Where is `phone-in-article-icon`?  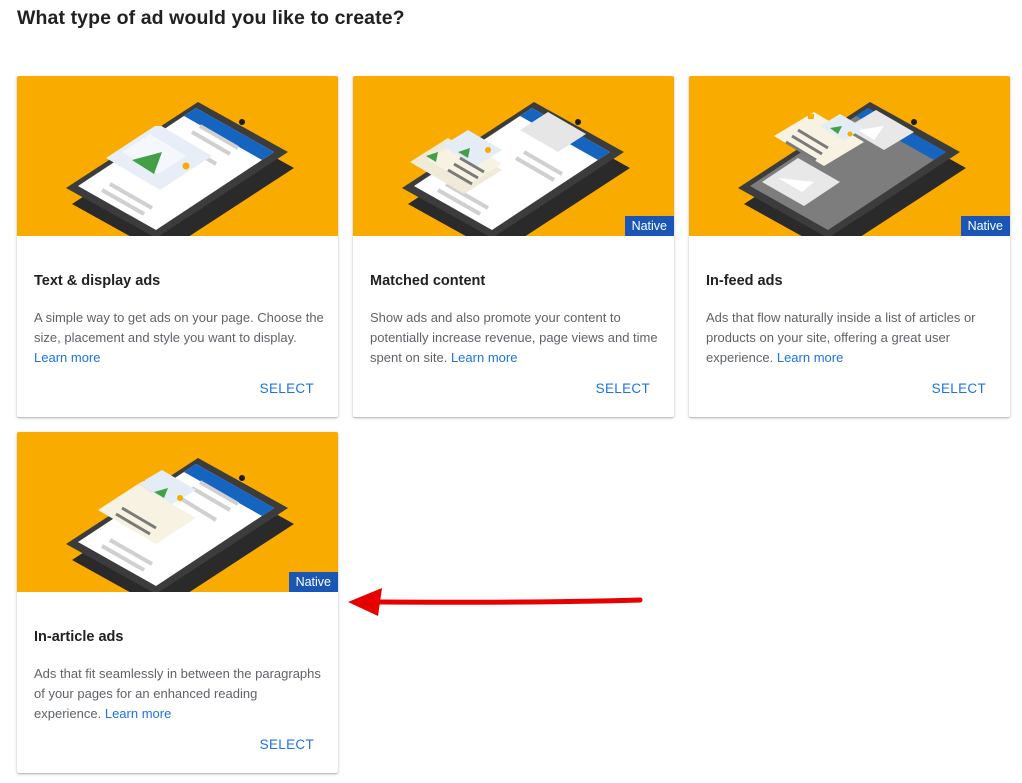
phone-in-article-icon is located at coordinates (180, 525).